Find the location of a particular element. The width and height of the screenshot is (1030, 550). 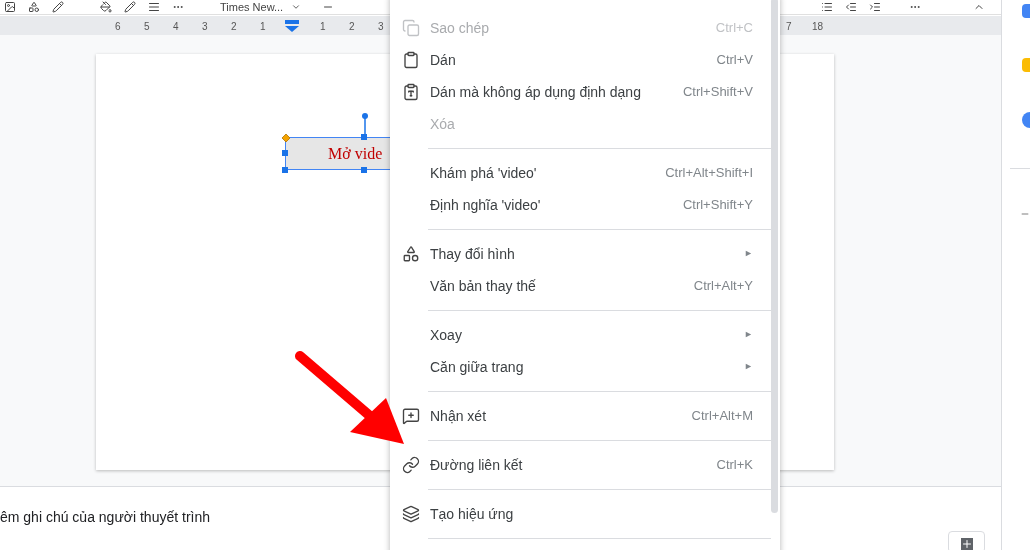

menu-item-label: Định nghĩa 'video' is located at coordinates (486, 205).